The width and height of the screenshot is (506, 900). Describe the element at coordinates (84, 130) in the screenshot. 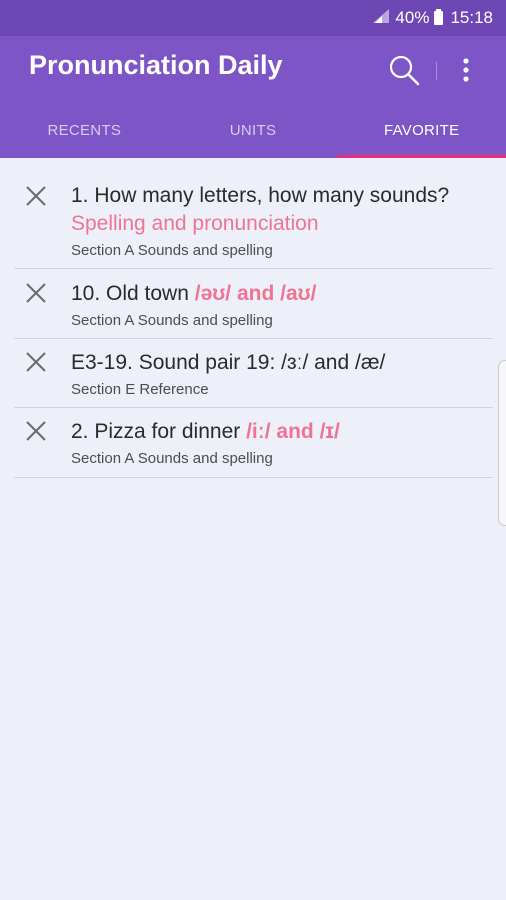

I see `tab-recents: RECENTS` at that location.